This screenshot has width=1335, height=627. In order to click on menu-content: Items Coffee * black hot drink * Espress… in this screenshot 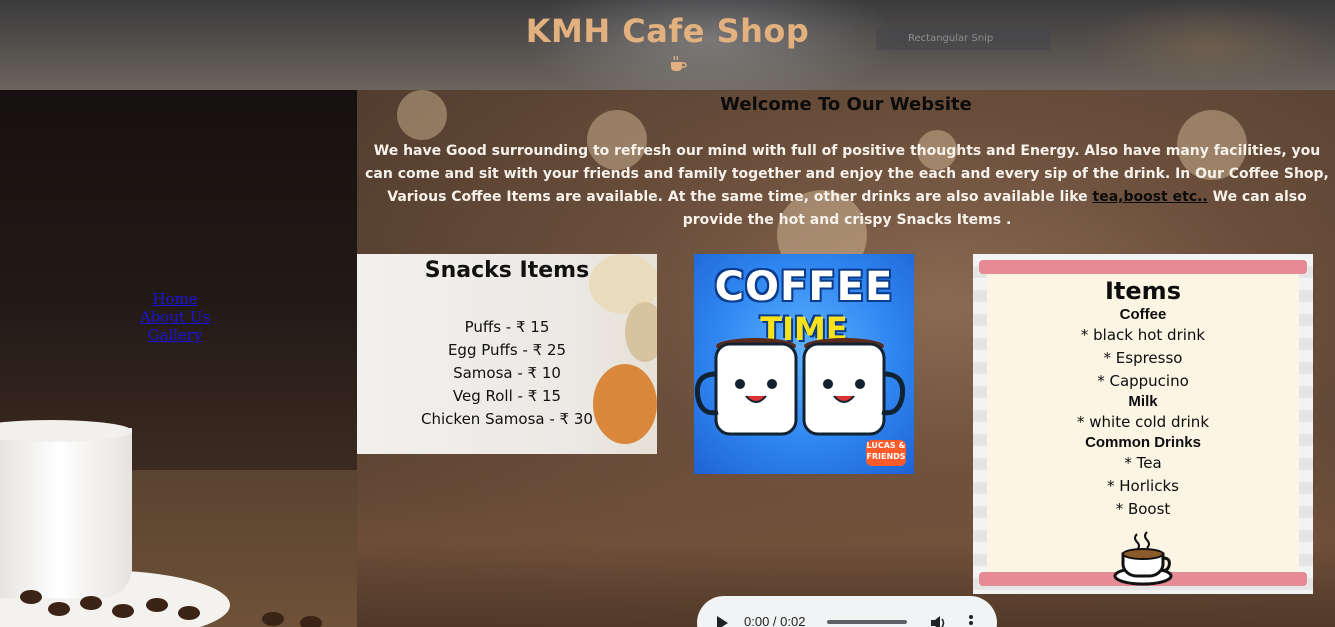, I will do `click(1143, 398)`.